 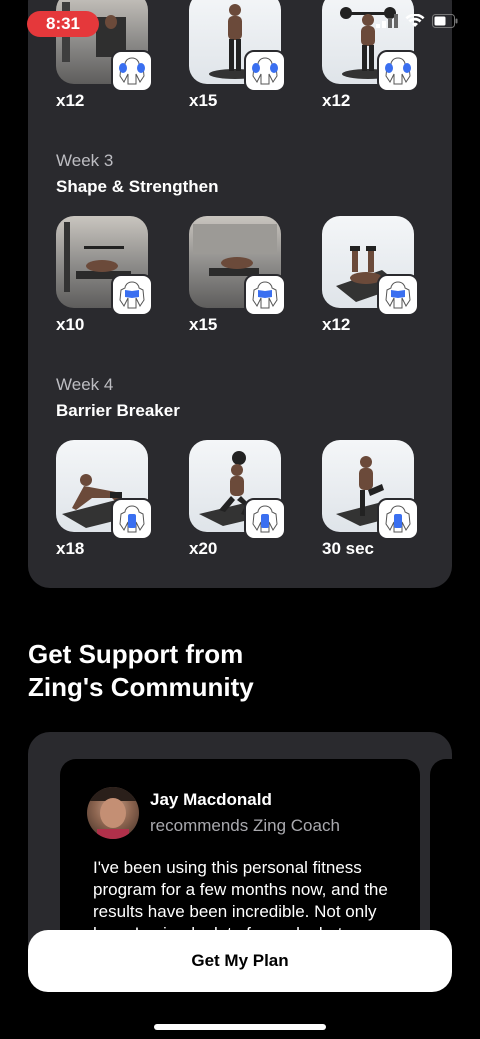 I want to click on signal-icon, so click(x=387, y=21).